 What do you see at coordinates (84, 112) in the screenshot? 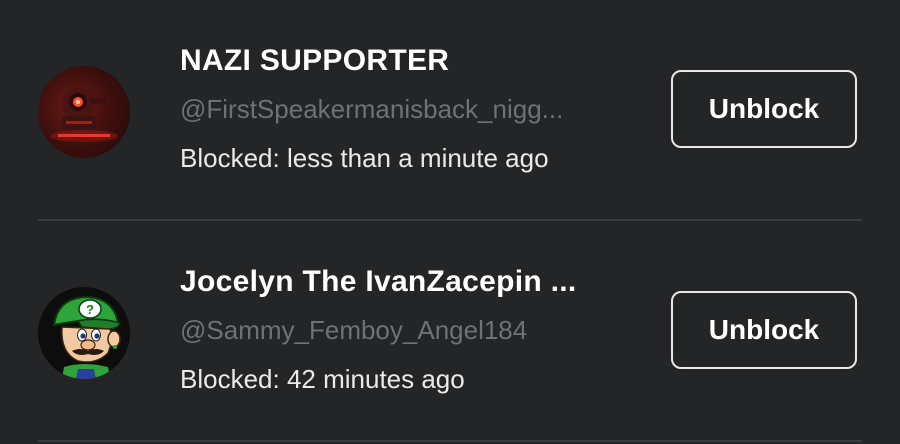
I see `red-robot-avatar-icon` at bounding box center [84, 112].